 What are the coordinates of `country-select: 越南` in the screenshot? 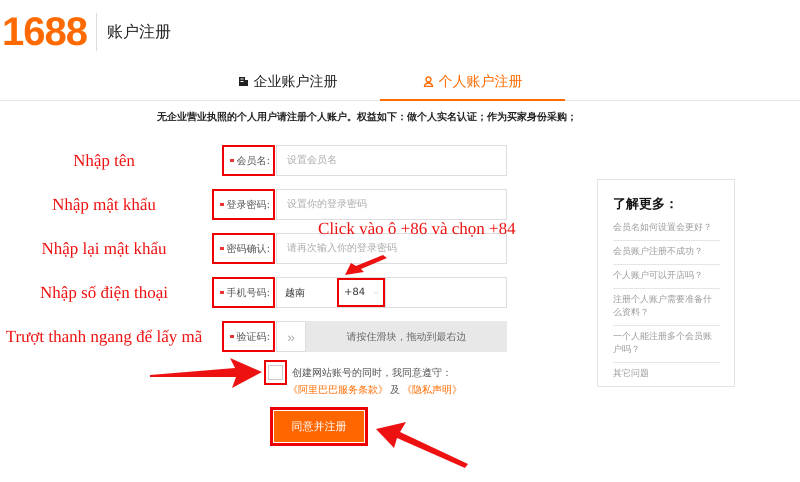 It's located at (307, 292).